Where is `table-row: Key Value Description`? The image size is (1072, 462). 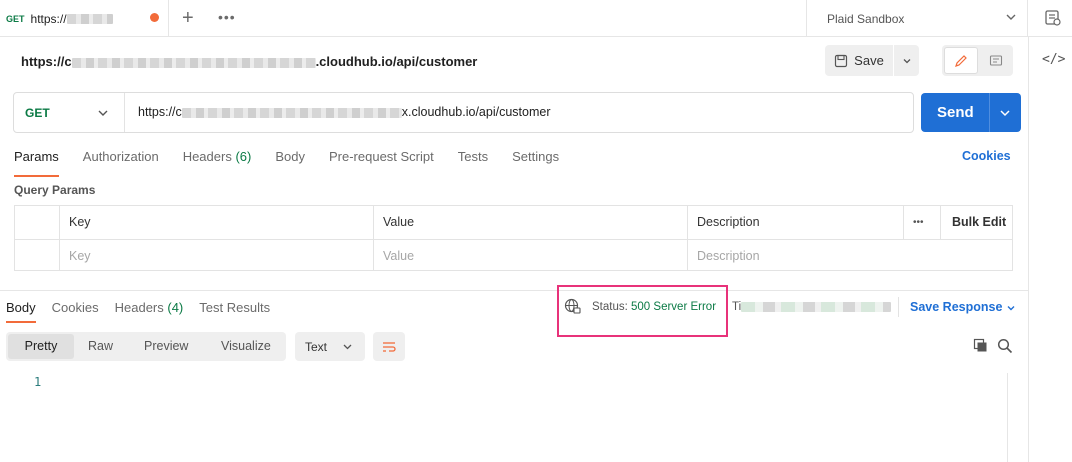 table-row: Key Value Description is located at coordinates (513, 255).